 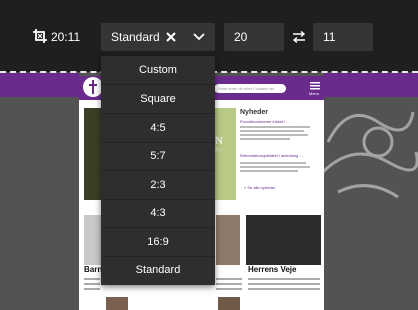 I want to click on option-square: Square, so click(x=158, y=99).